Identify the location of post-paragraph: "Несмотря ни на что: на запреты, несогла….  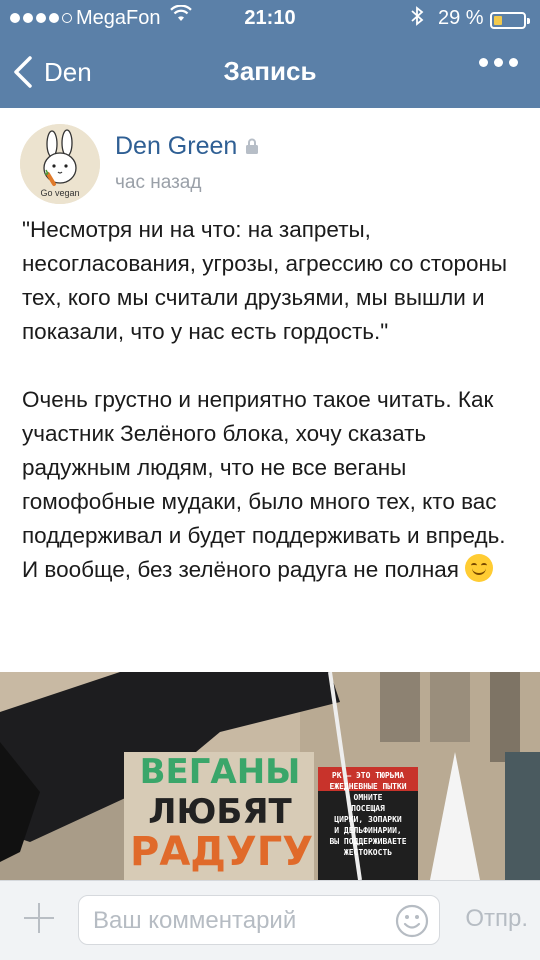
(265, 280).